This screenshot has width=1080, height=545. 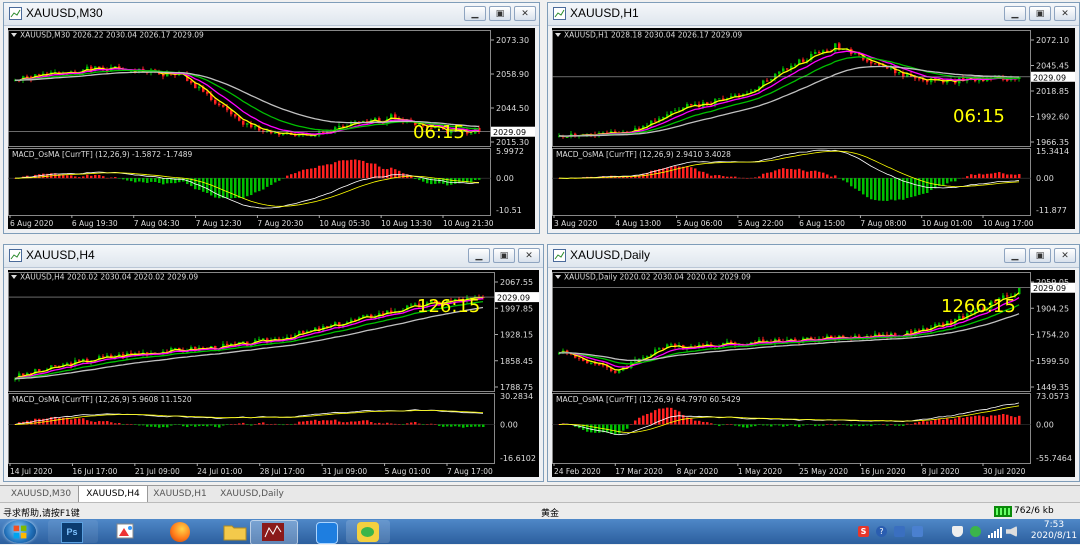 I want to click on taskbar-wechat, so click(x=368, y=531).